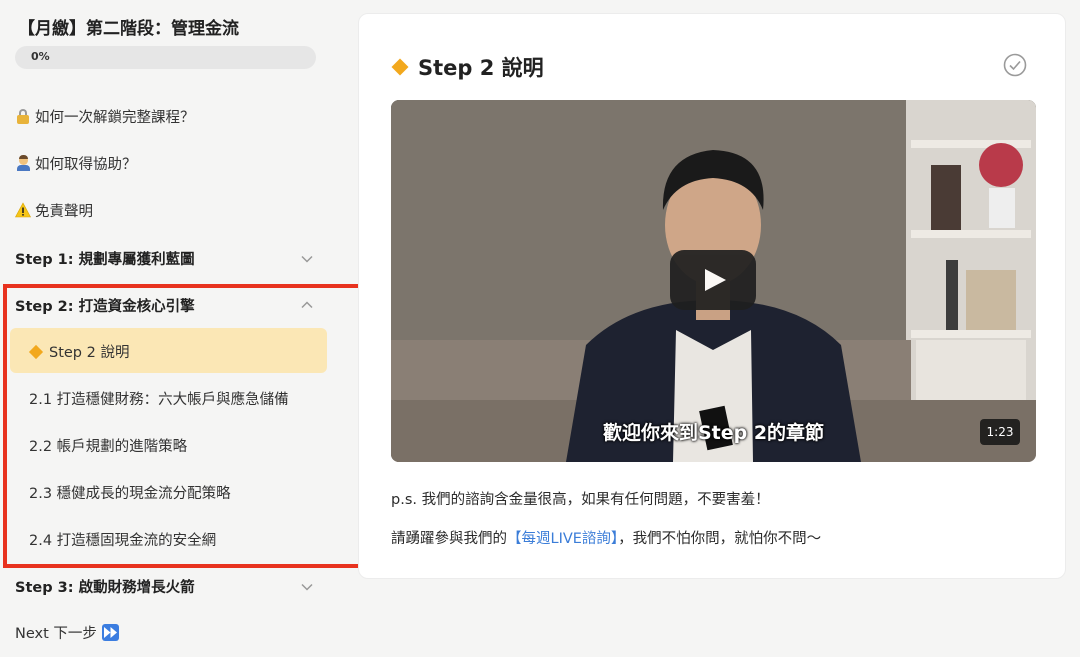  I want to click on sidebar-item-label: 如何取得協助？, so click(86, 164).